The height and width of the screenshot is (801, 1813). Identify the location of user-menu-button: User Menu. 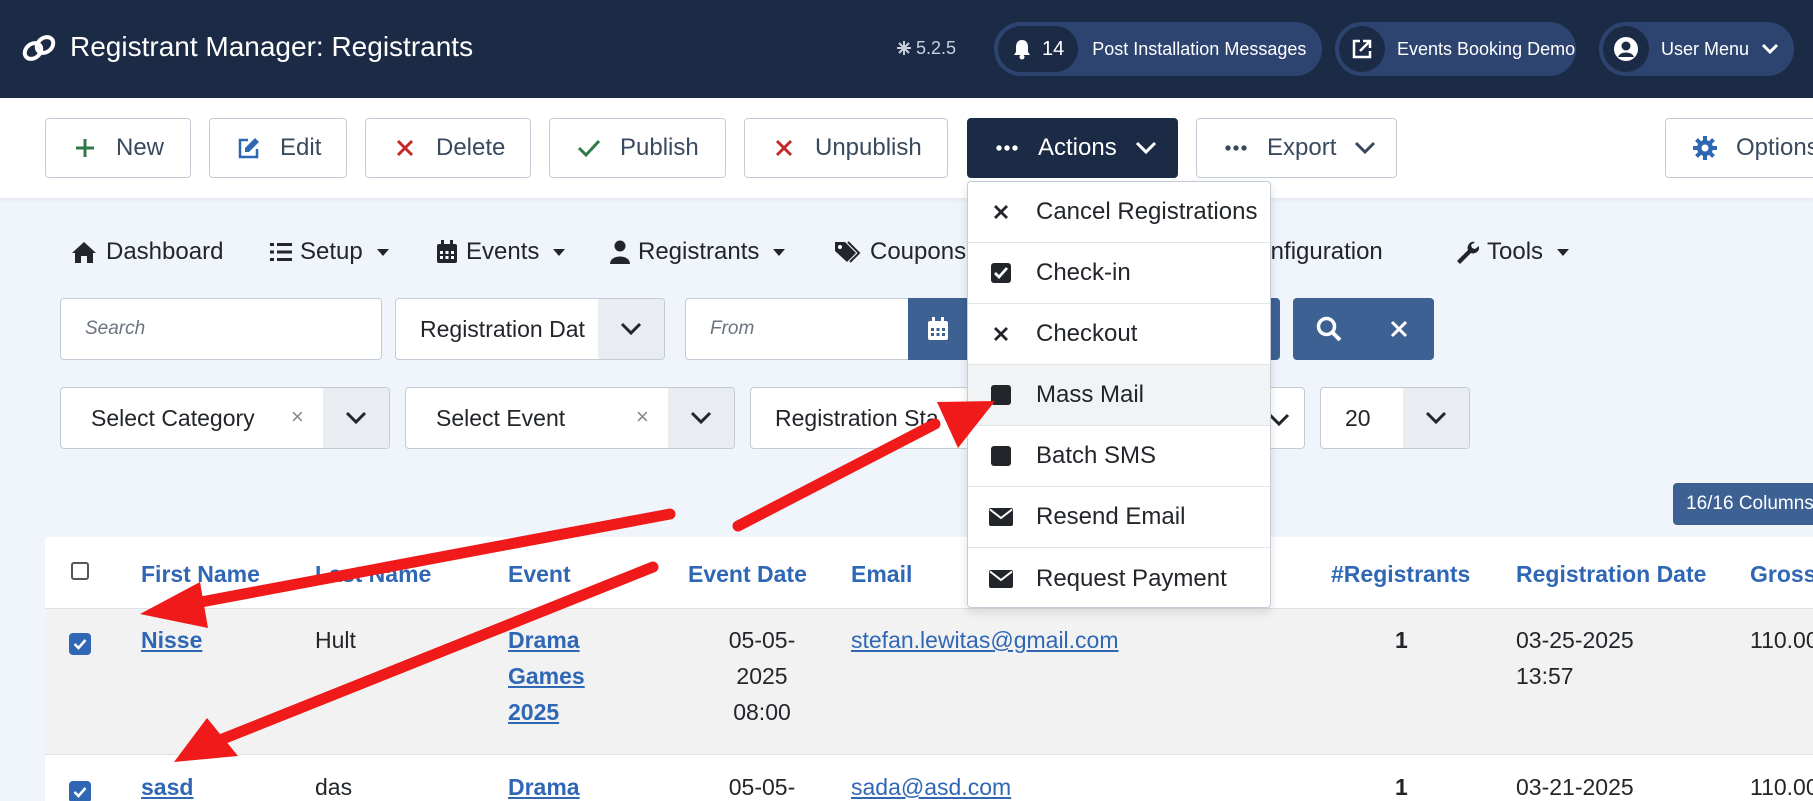
(1696, 49).